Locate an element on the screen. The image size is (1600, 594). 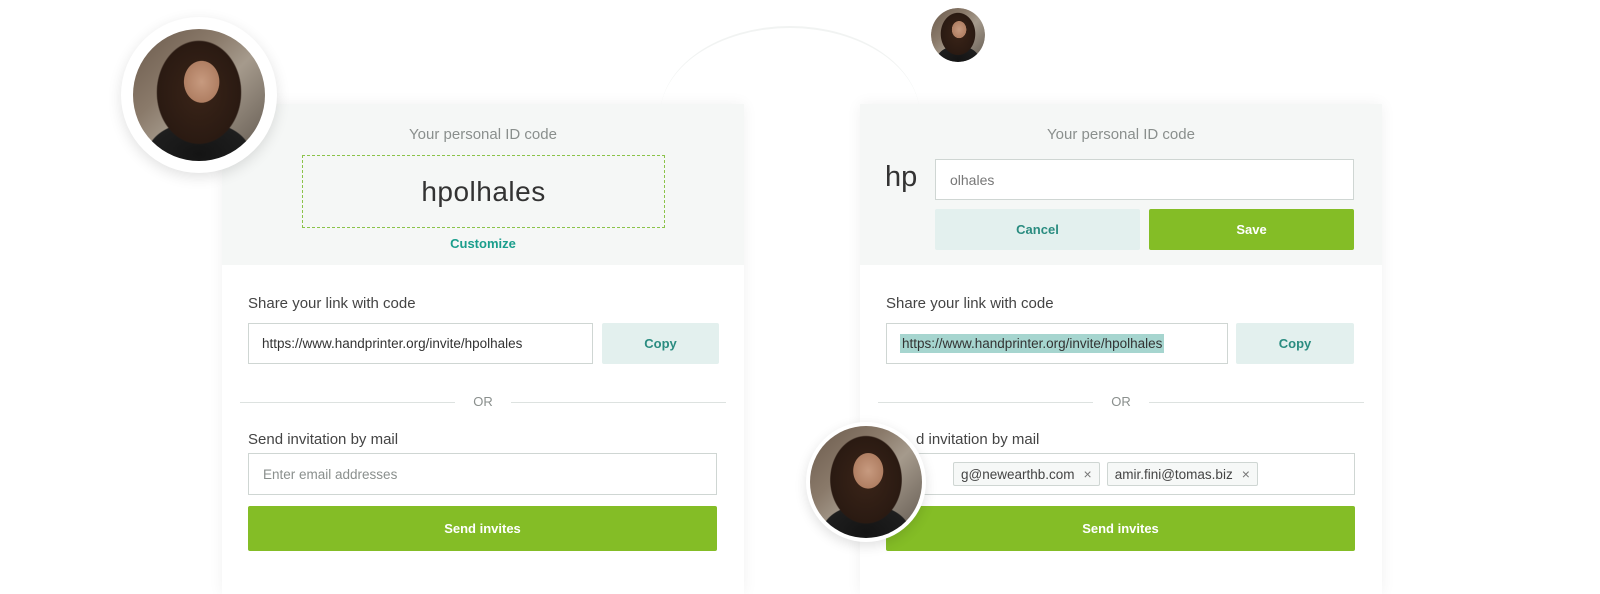
mail-invite-label: Send invitation by mail is located at coordinates (323, 439).